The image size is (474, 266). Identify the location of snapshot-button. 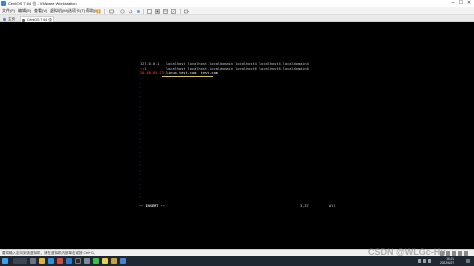
(122, 11).